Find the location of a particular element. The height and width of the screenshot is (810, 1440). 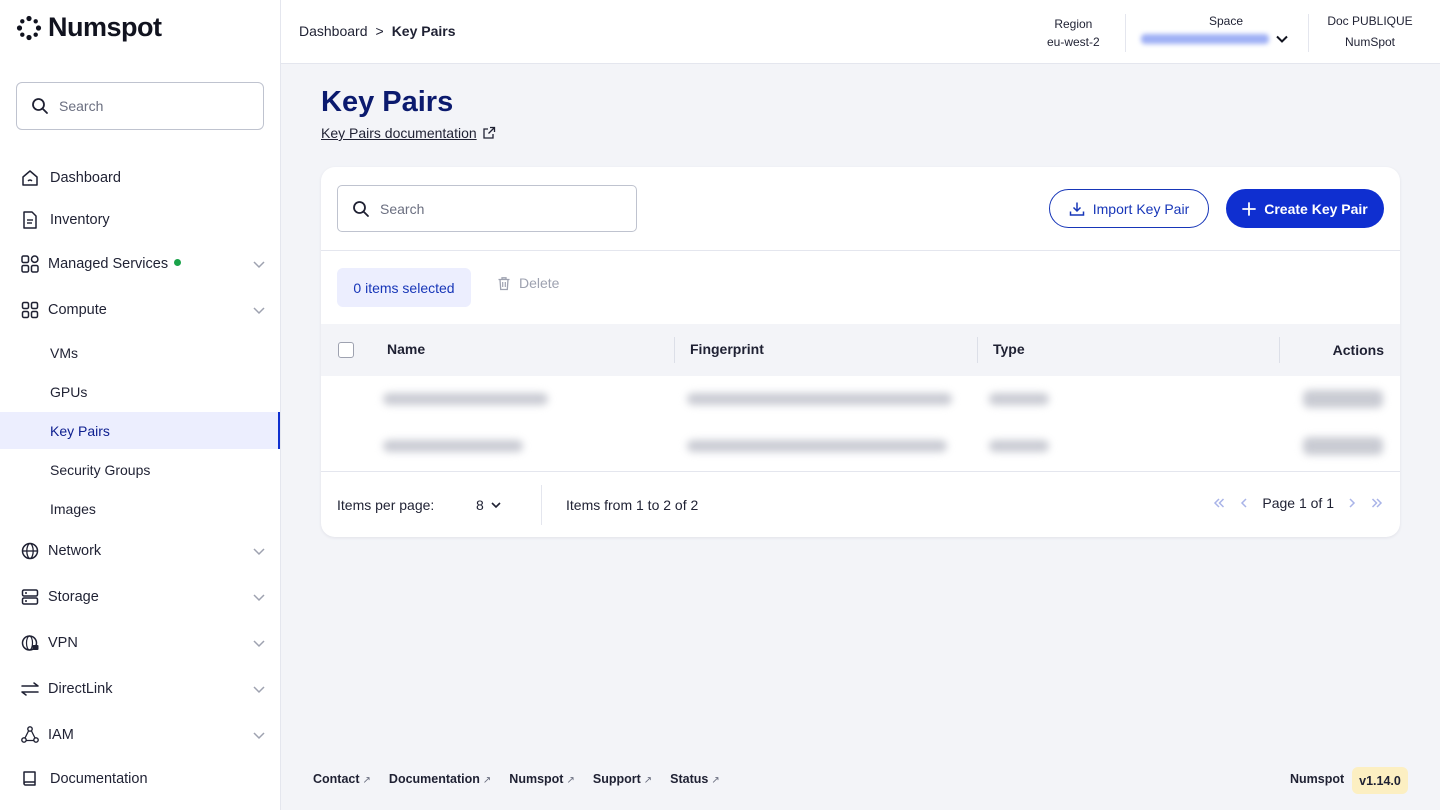

selected-count-badge: 0 items selected is located at coordinates (404, 287).